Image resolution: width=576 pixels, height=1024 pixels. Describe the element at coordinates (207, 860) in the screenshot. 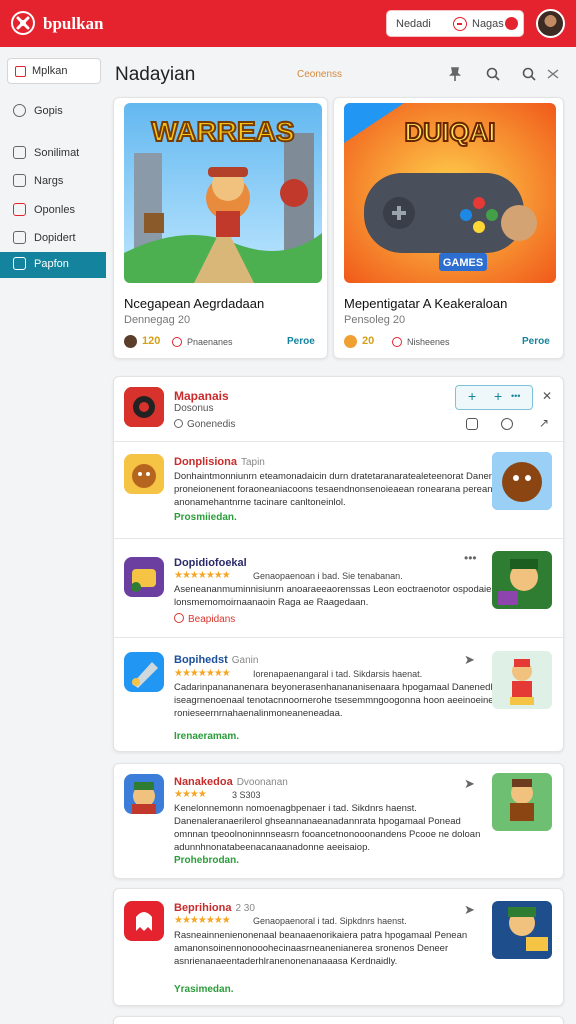

I see `card-tag: Prohebrodan.` at that location.